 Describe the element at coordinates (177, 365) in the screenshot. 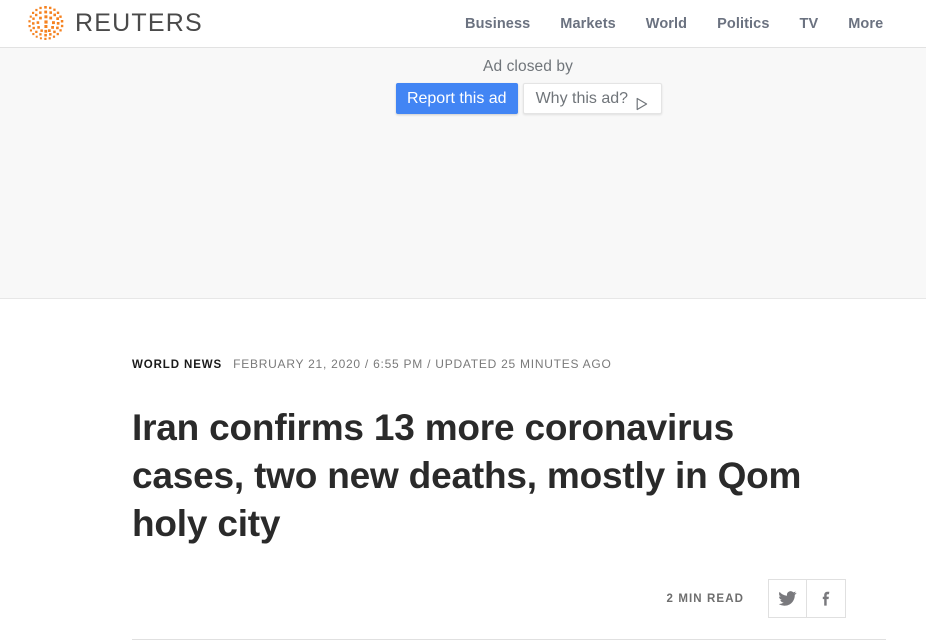

I see `article-section-link: WORLD NEWS` at that location.